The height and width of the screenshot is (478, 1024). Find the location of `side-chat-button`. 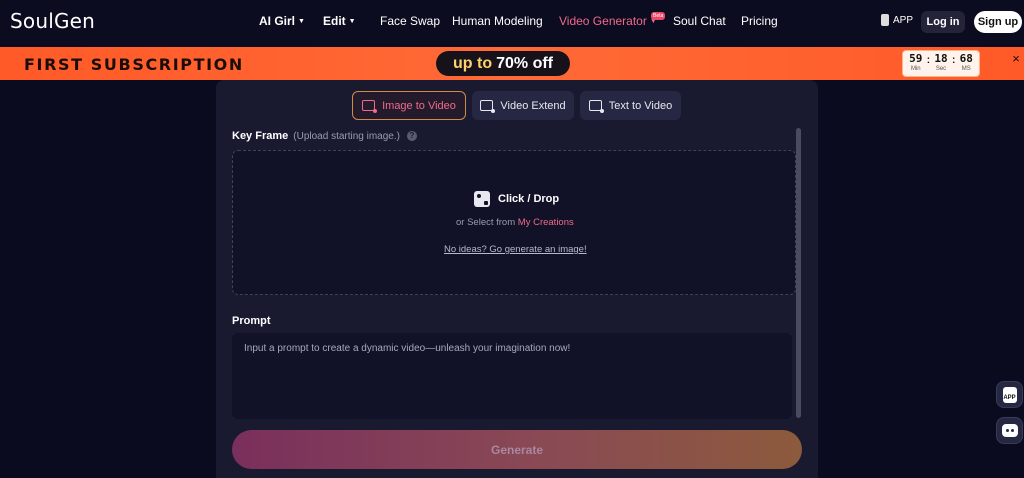

side-chat-button is located at coordinates (1009, 430).